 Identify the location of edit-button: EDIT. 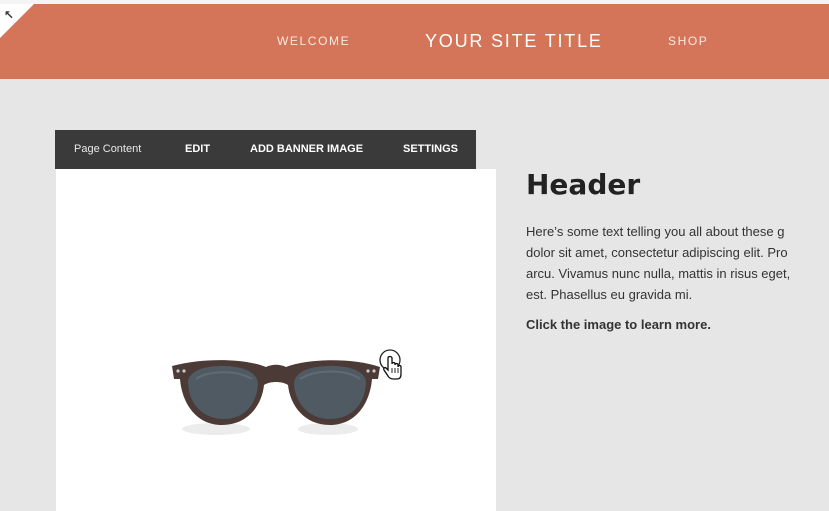
(197, 149).